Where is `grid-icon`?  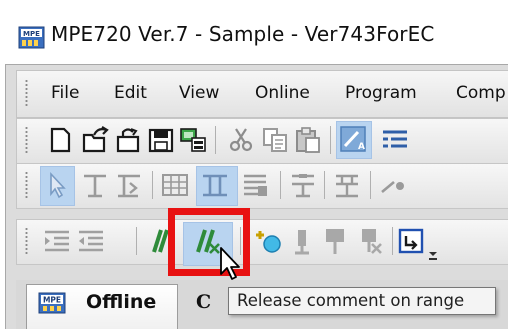 grid-icon is located at coordinates (175, 185).